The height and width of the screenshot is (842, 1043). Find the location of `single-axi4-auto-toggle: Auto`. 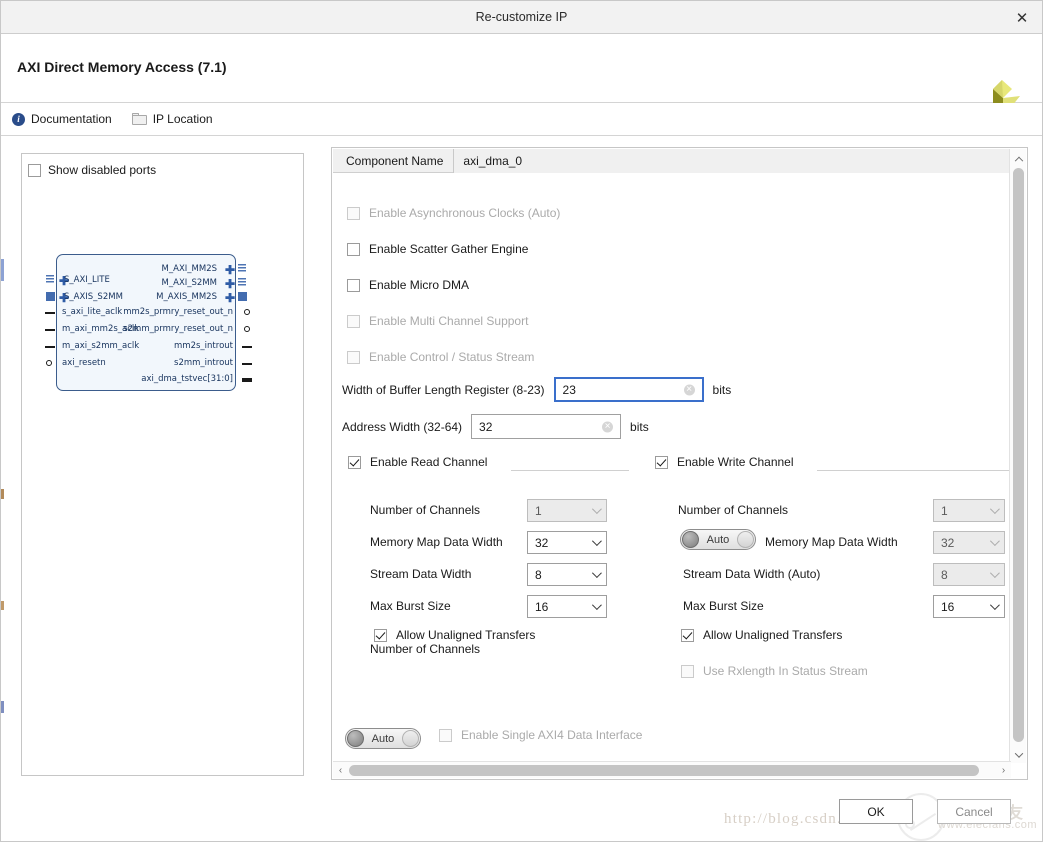

single-axi4-auto-toggle: Auto is located at coordinates (383, 738).